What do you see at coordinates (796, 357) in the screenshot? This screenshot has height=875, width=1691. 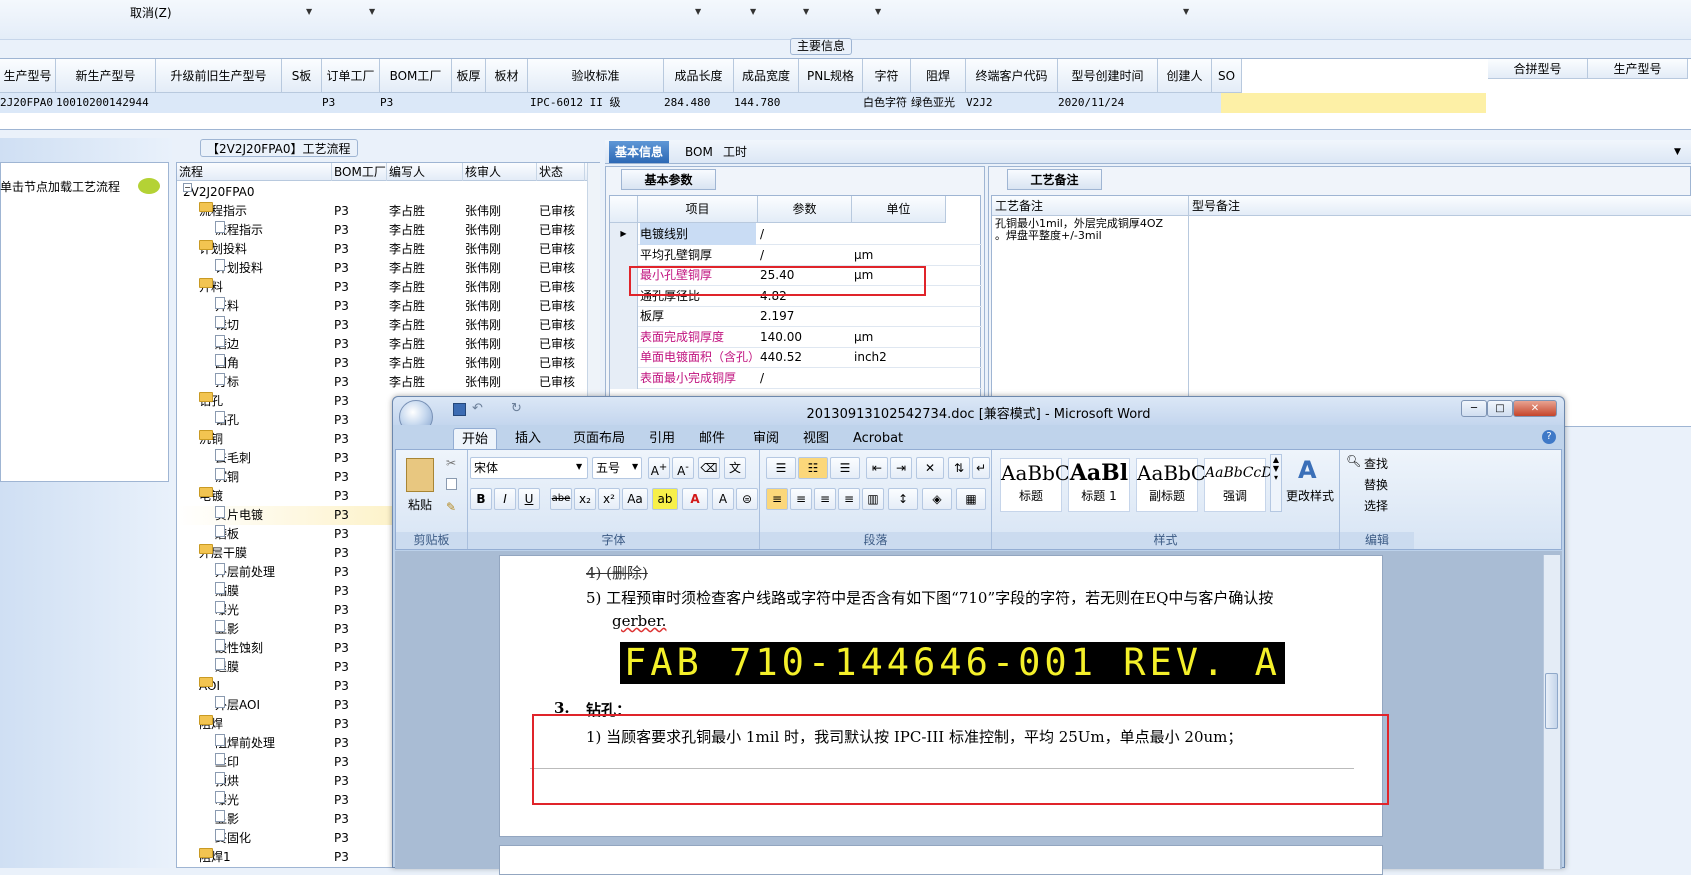 I see `params-row: 单面电镀面积（含孔） 440.52 inch2` at bounding box center [796, 357].